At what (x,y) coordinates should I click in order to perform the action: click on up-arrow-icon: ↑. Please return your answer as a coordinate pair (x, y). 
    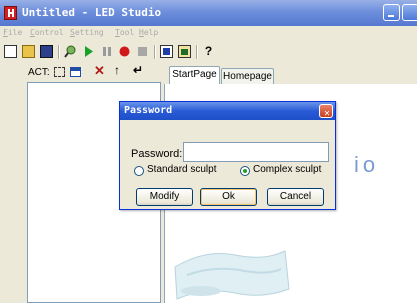
    Looking at the image, I should click on (117, 70).